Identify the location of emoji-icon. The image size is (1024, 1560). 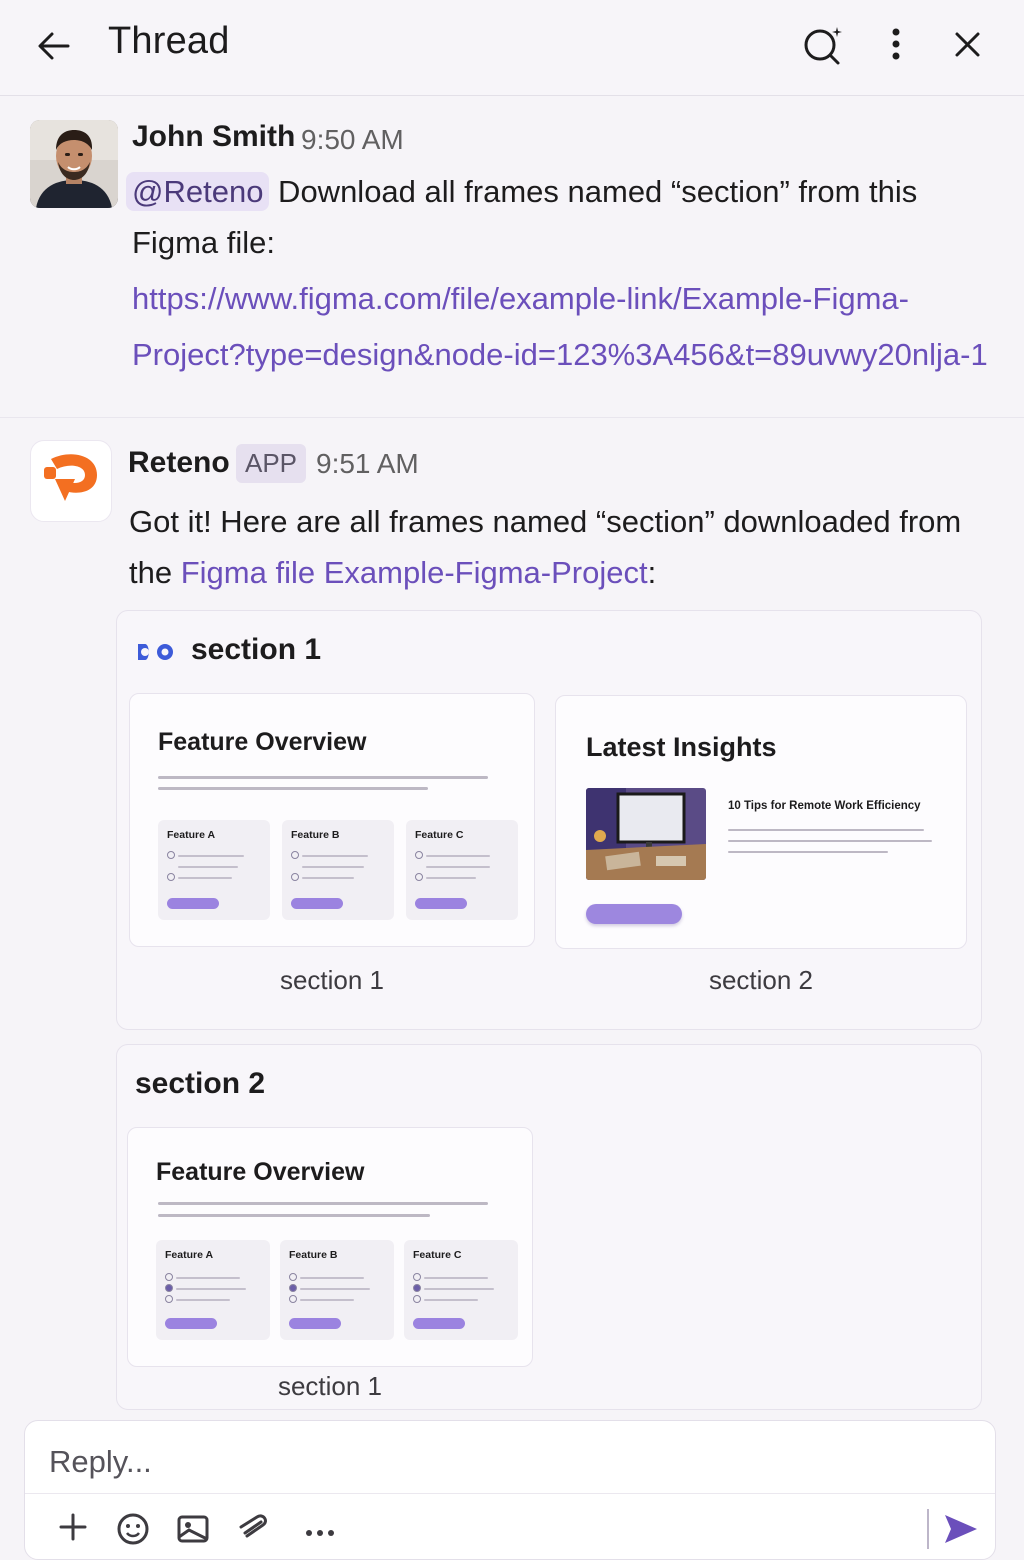
(133, 1529).